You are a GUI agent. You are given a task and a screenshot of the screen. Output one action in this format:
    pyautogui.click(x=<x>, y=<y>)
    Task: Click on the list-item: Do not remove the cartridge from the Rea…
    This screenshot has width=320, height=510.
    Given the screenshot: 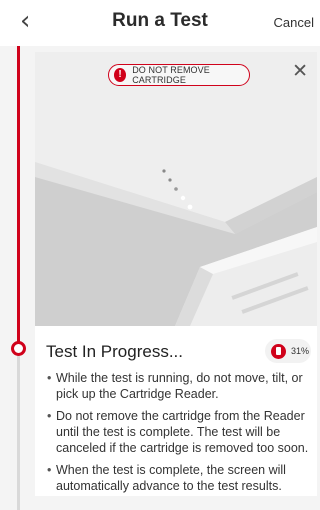 What is the action you would take?
    pyautogui.click(x=178, y=432)
    